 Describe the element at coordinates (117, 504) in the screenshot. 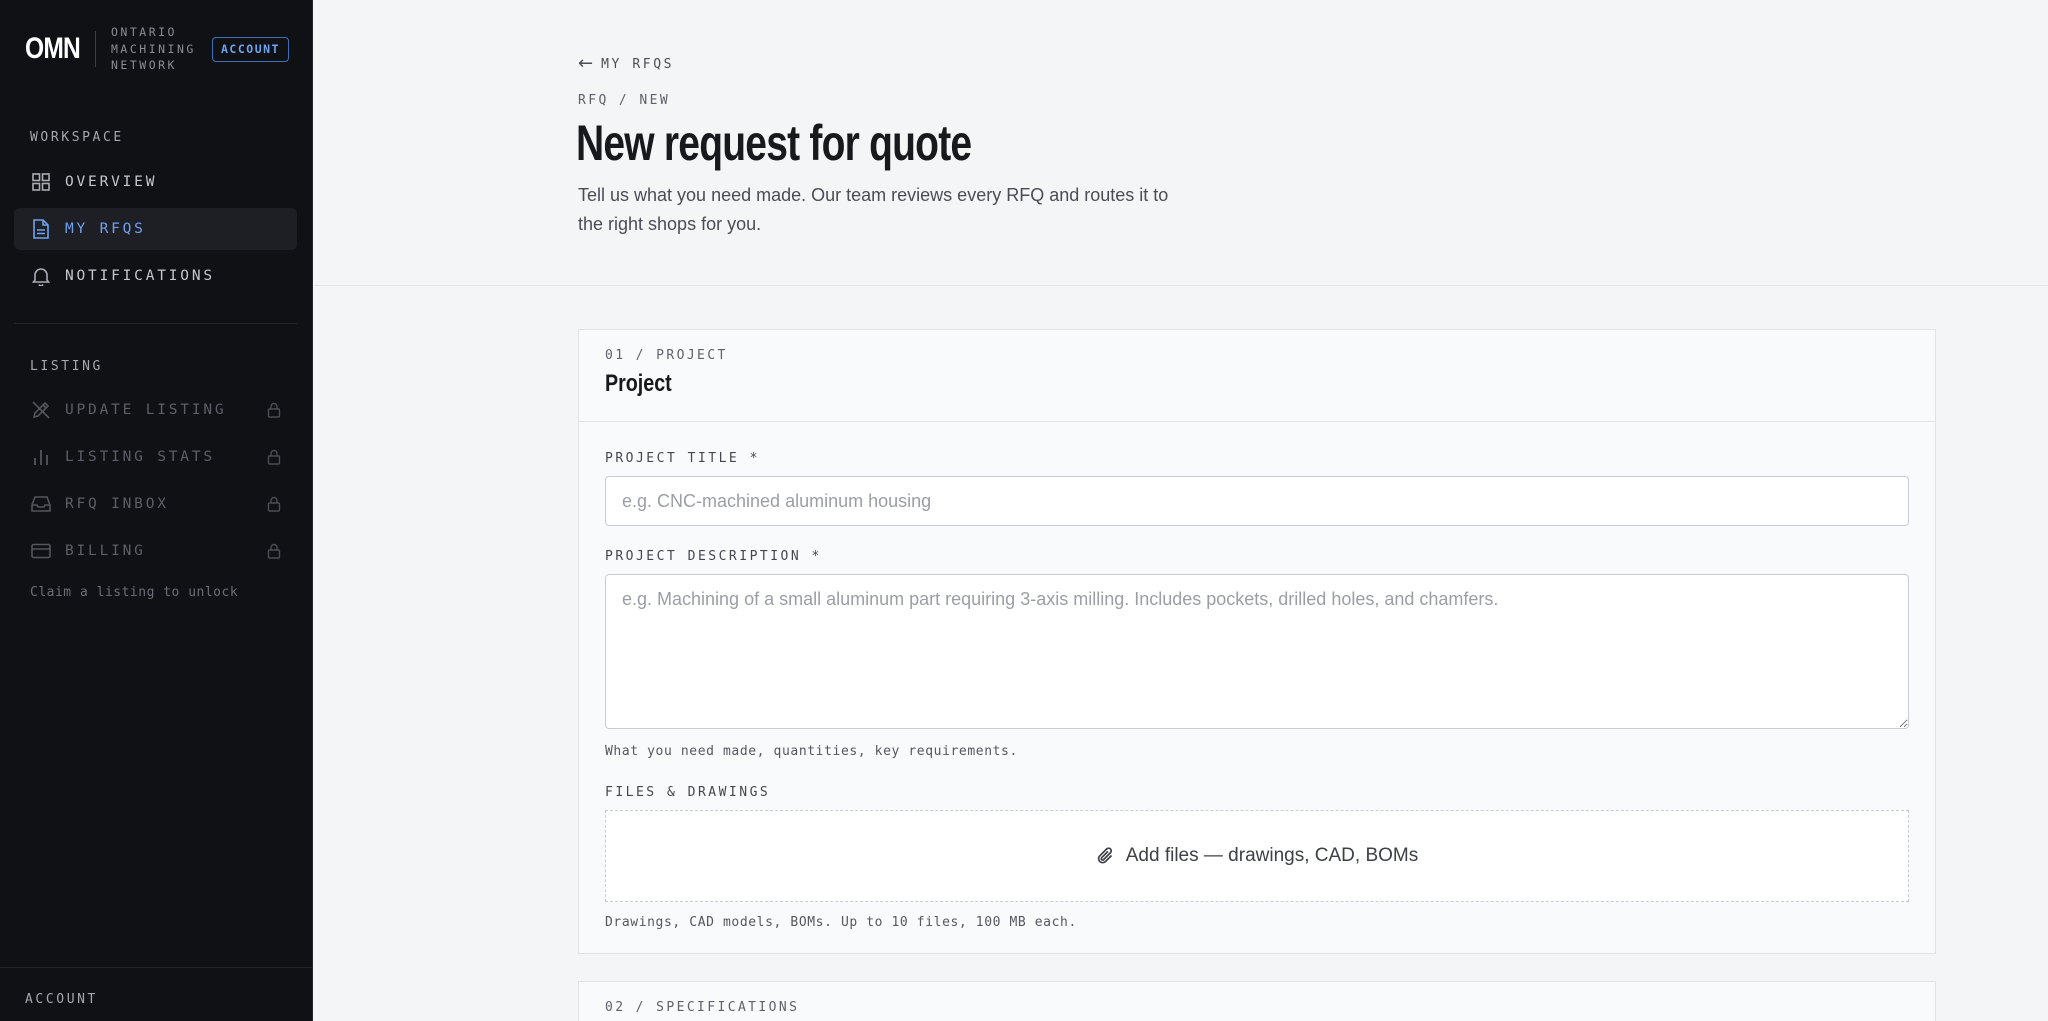

I see `sidebar-item-label: RFQ INBOX` at that location.